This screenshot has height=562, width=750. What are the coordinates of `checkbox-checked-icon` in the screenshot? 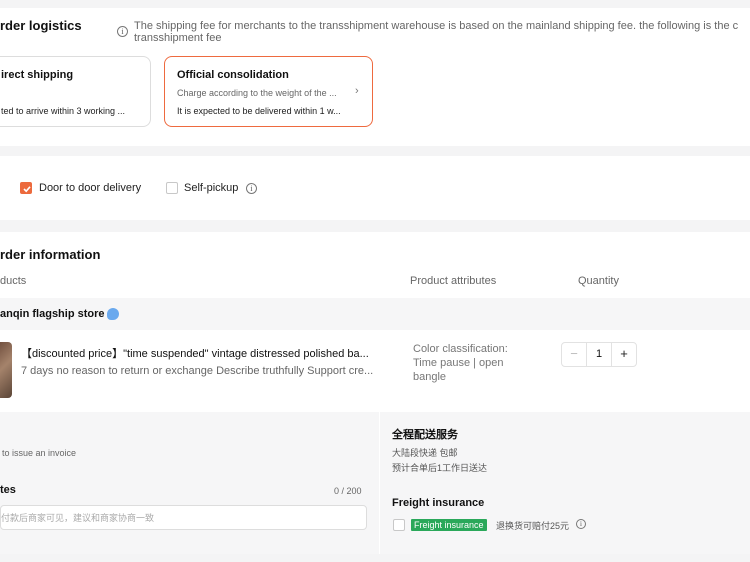 It's located at (27, 189).